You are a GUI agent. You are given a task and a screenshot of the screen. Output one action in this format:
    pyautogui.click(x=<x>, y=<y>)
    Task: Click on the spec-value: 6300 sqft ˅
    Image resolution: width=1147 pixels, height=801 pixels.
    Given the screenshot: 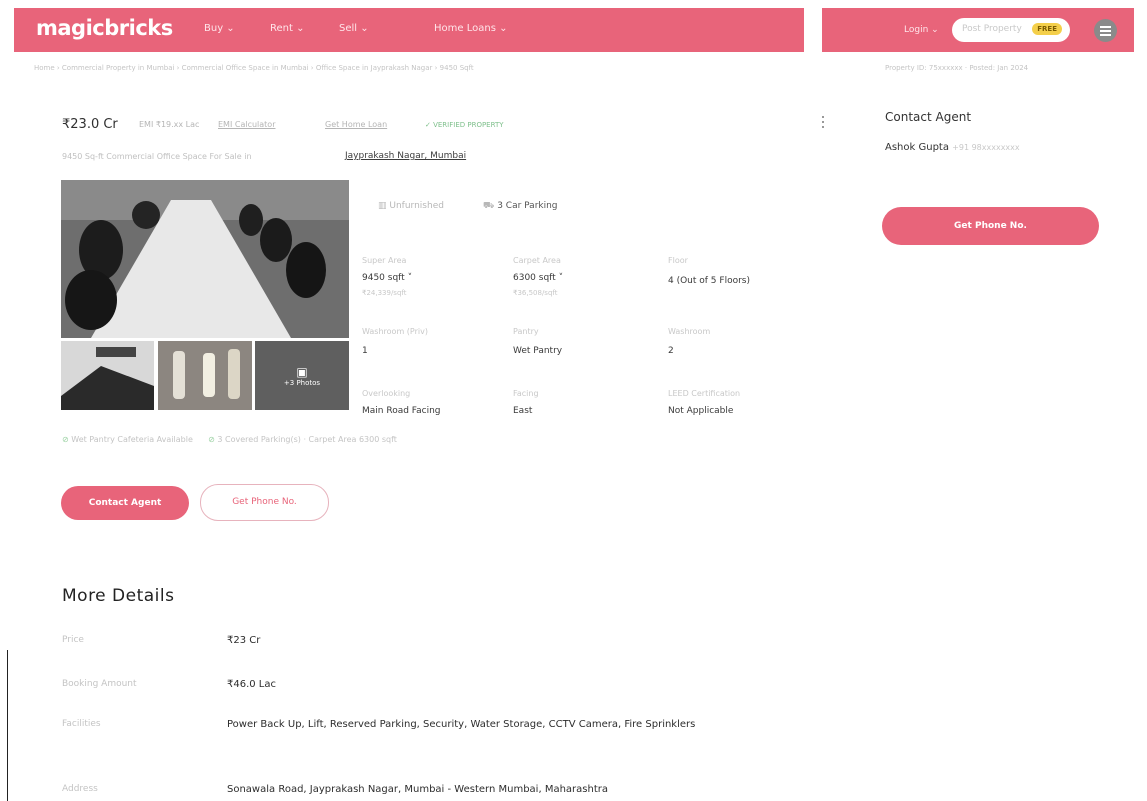 What is the action you would take?
    pyautogui.click(x=538, y=278)
    